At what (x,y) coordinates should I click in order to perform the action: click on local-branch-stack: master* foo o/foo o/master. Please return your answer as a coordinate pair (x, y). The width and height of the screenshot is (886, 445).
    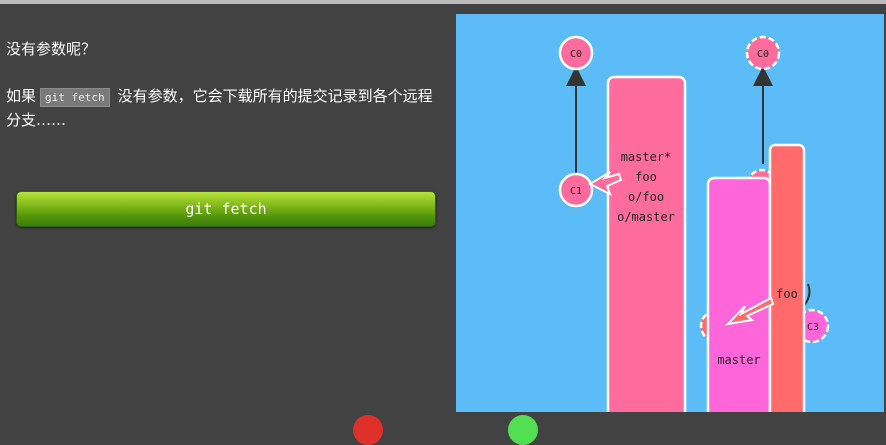
    Looking at the image, I should click on (646, 243).